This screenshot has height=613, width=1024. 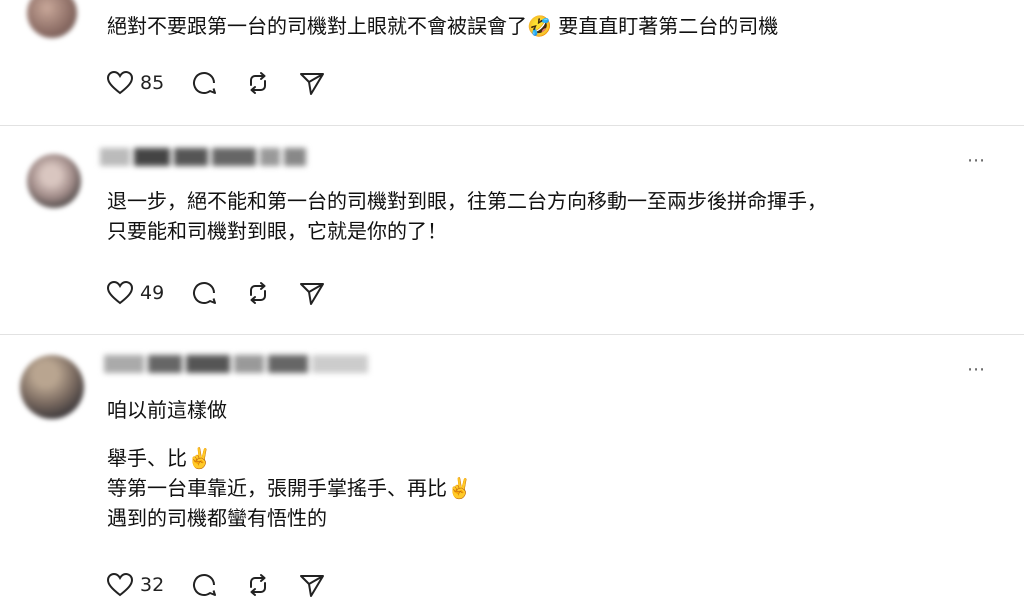 What do you see at coordinates (467, 201) in the screenshot?
I see `comment-line: 退一步，絕不能和第一台的司機對到眼，往第二台方向移動一至兩步後拼命揮手，` at bounding box center [467, 201].